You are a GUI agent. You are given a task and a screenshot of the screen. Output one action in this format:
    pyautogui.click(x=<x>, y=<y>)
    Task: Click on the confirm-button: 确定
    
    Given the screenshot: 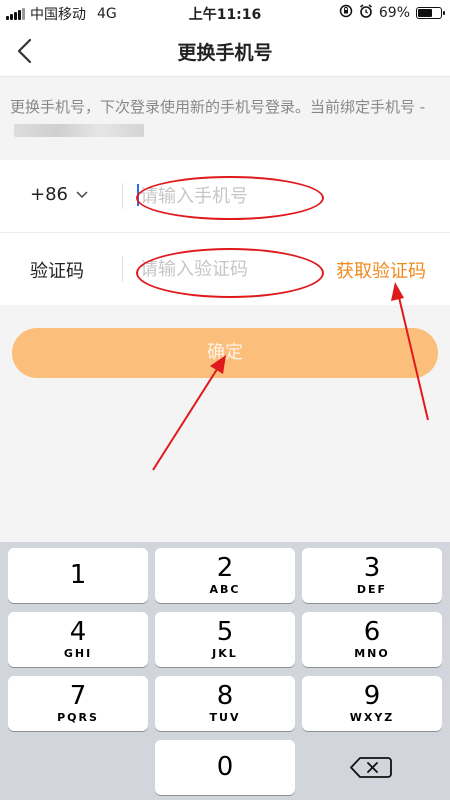 What is the action you would take?
    pyautogui.click(x=225, y=353)
    